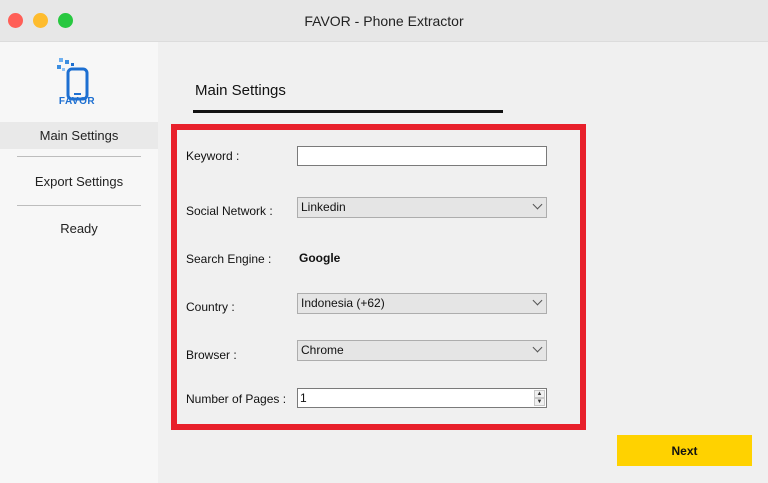  I want to click on pages-stepper: 1 ▲ ▼, so click(422, 398).